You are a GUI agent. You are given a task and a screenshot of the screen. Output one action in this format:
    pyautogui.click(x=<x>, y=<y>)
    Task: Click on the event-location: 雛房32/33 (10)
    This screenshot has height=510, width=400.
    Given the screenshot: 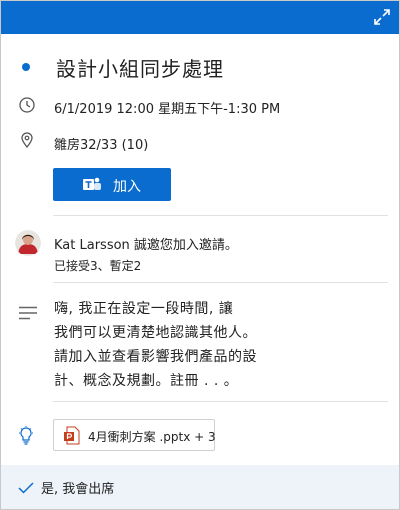 What is the action you would take?
    pyautogui.click(x=101, y=145)
    